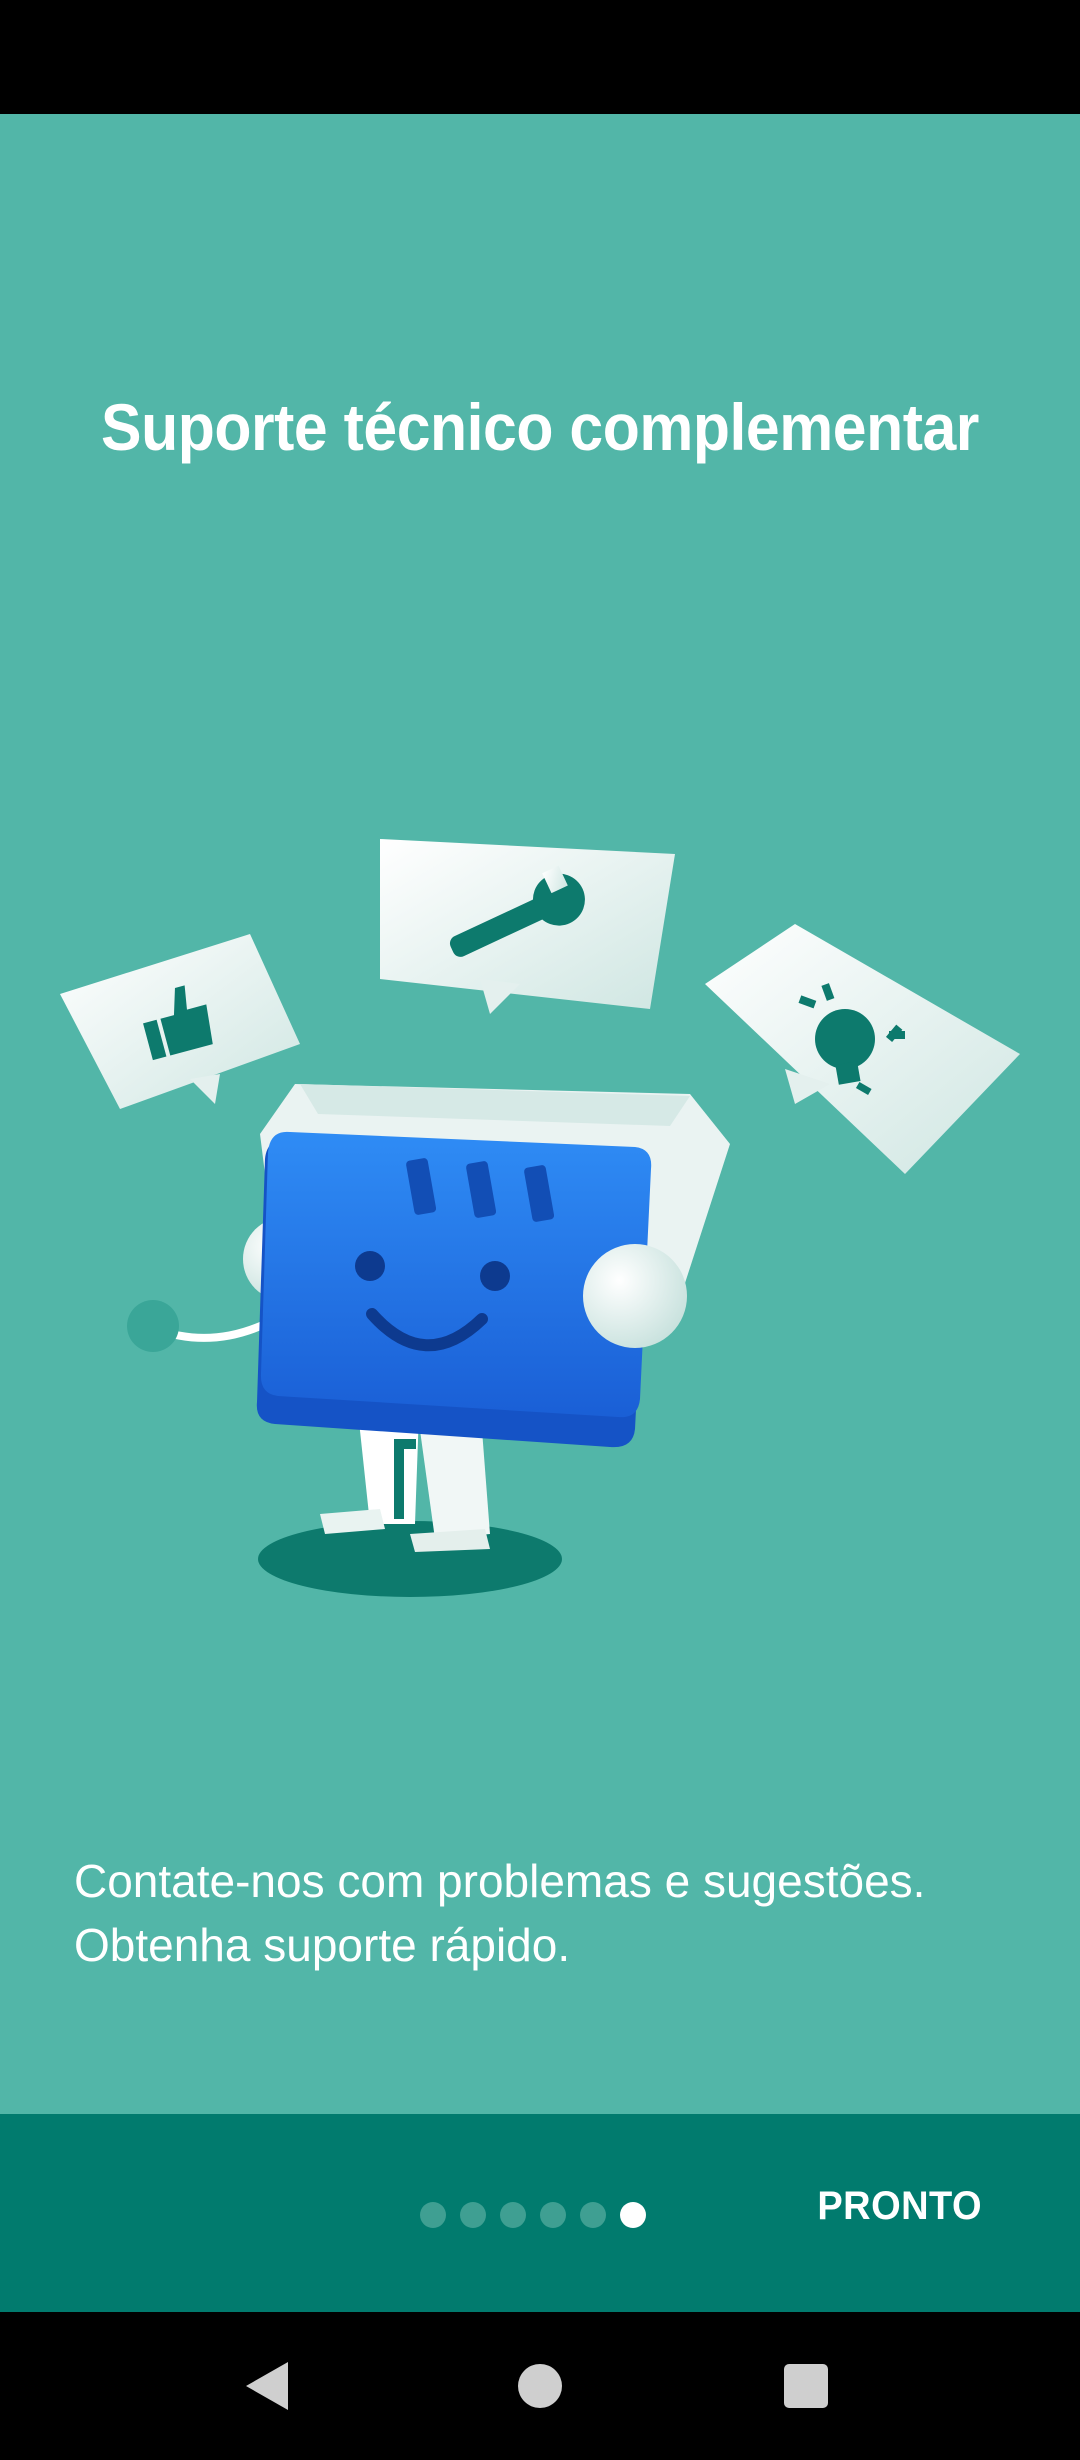  I want to click on recents-icon, so click(806, 2386).